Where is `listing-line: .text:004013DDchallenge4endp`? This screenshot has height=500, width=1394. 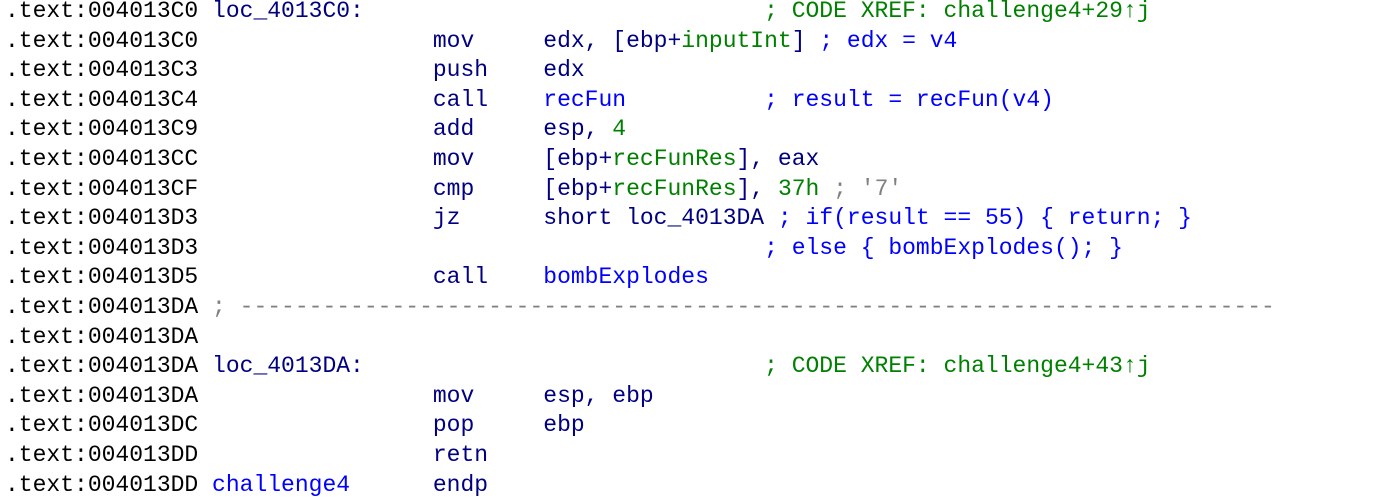 listing-line: .text:004013DDchallenge4endp is located at coordinates (640, 485).